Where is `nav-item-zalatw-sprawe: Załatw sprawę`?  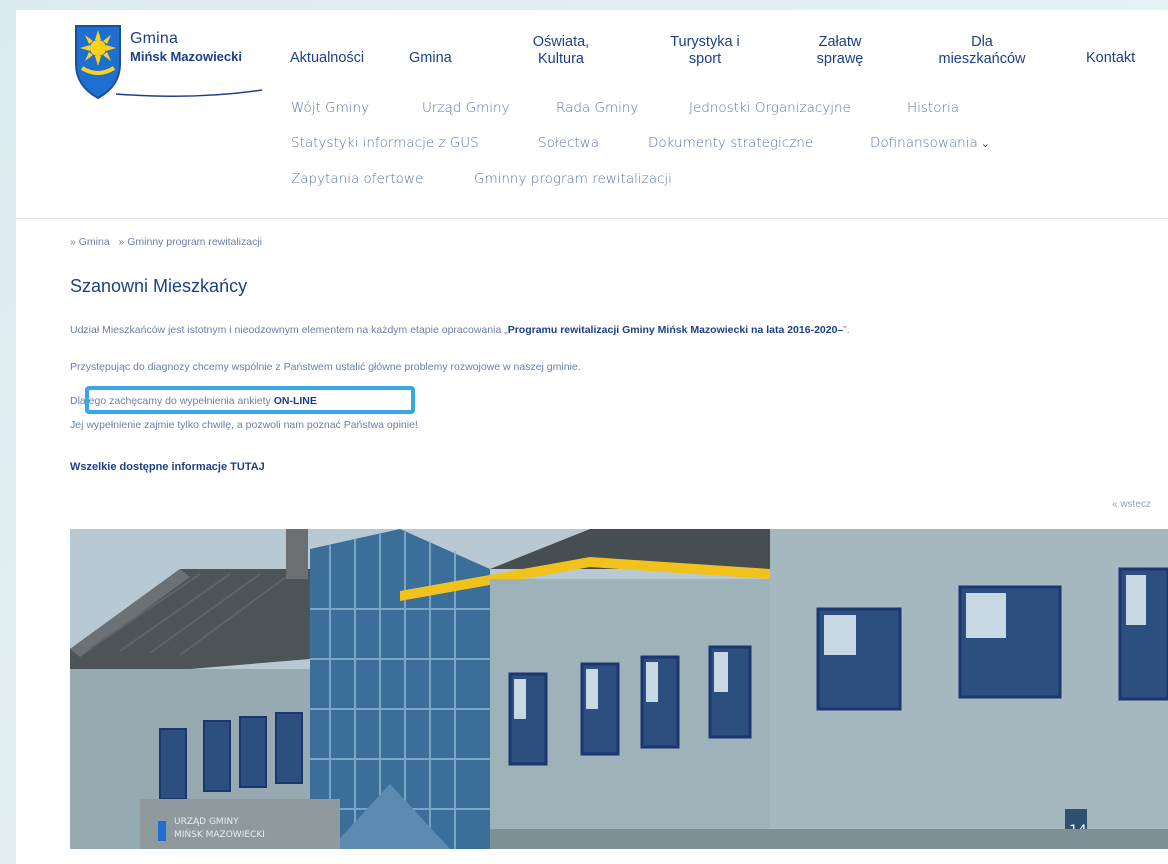
nav-item-zalatw-sprawe: Załatw sprawę is located at coordinates (840, 51).